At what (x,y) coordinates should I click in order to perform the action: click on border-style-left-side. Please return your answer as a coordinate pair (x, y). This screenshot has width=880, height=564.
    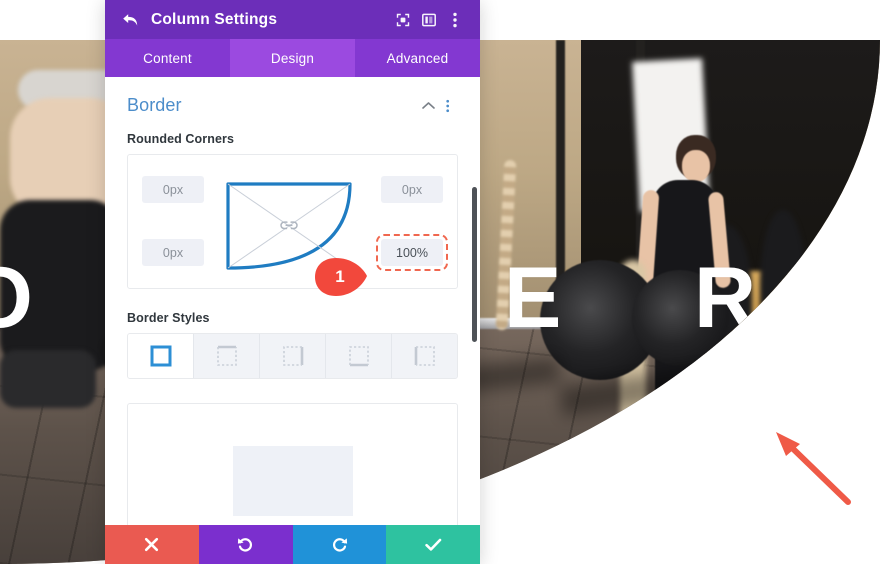
    Looking at the image, I should click on (424, 356).